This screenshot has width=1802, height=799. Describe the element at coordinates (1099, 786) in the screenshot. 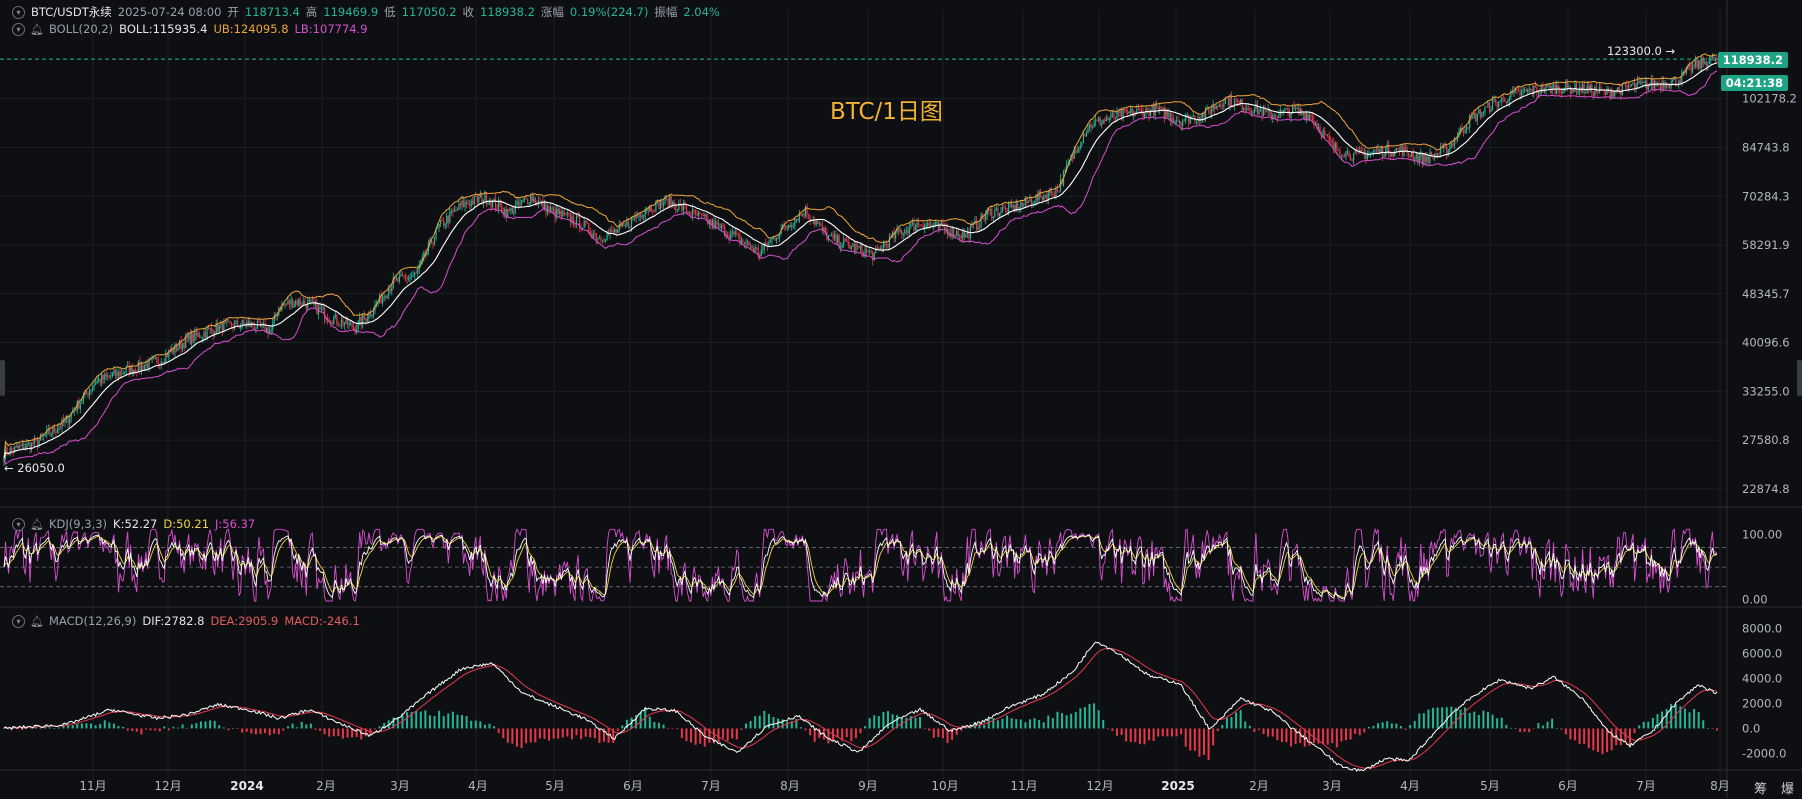

I see `time-axis-tick: 12月` at that location.